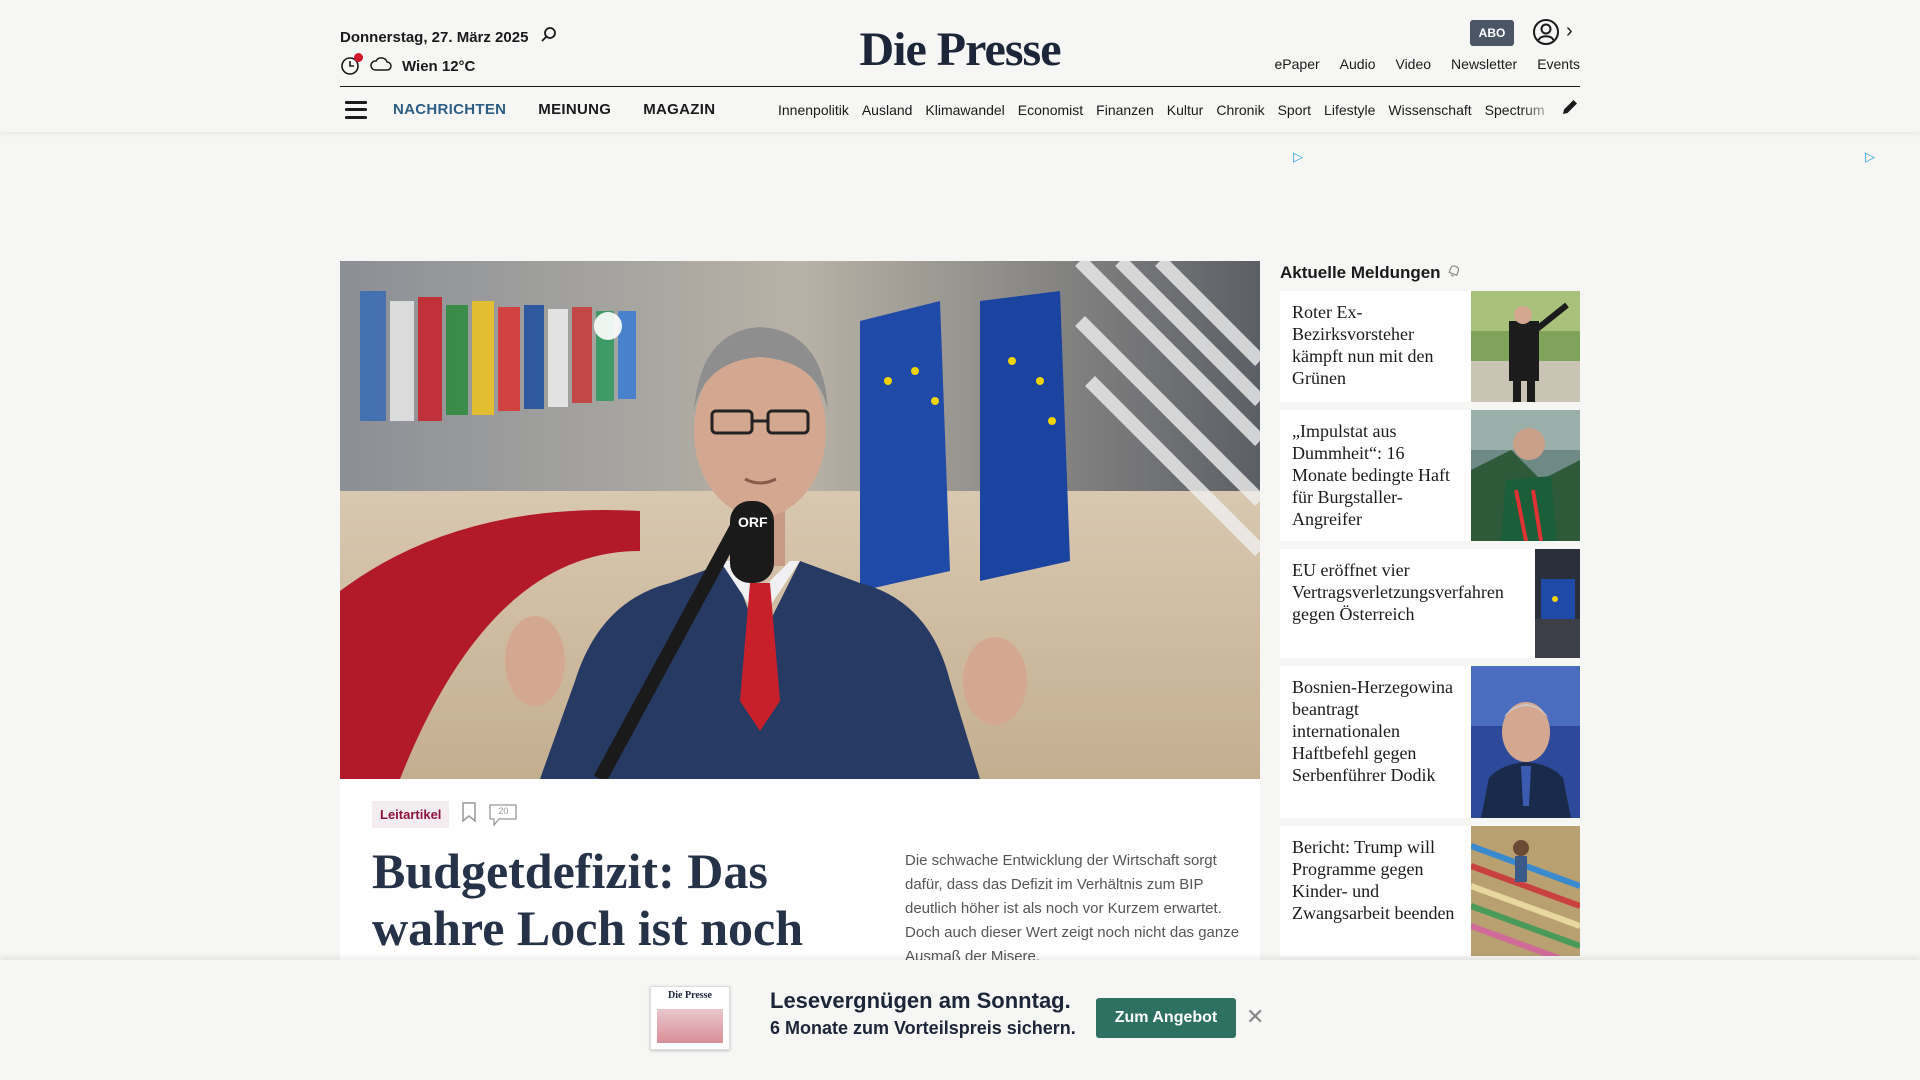  What do you see at coordinates (1569, 31) in the screenshot?
I see `chevron-right-icon: ›` at bounding box center [1569, 31].